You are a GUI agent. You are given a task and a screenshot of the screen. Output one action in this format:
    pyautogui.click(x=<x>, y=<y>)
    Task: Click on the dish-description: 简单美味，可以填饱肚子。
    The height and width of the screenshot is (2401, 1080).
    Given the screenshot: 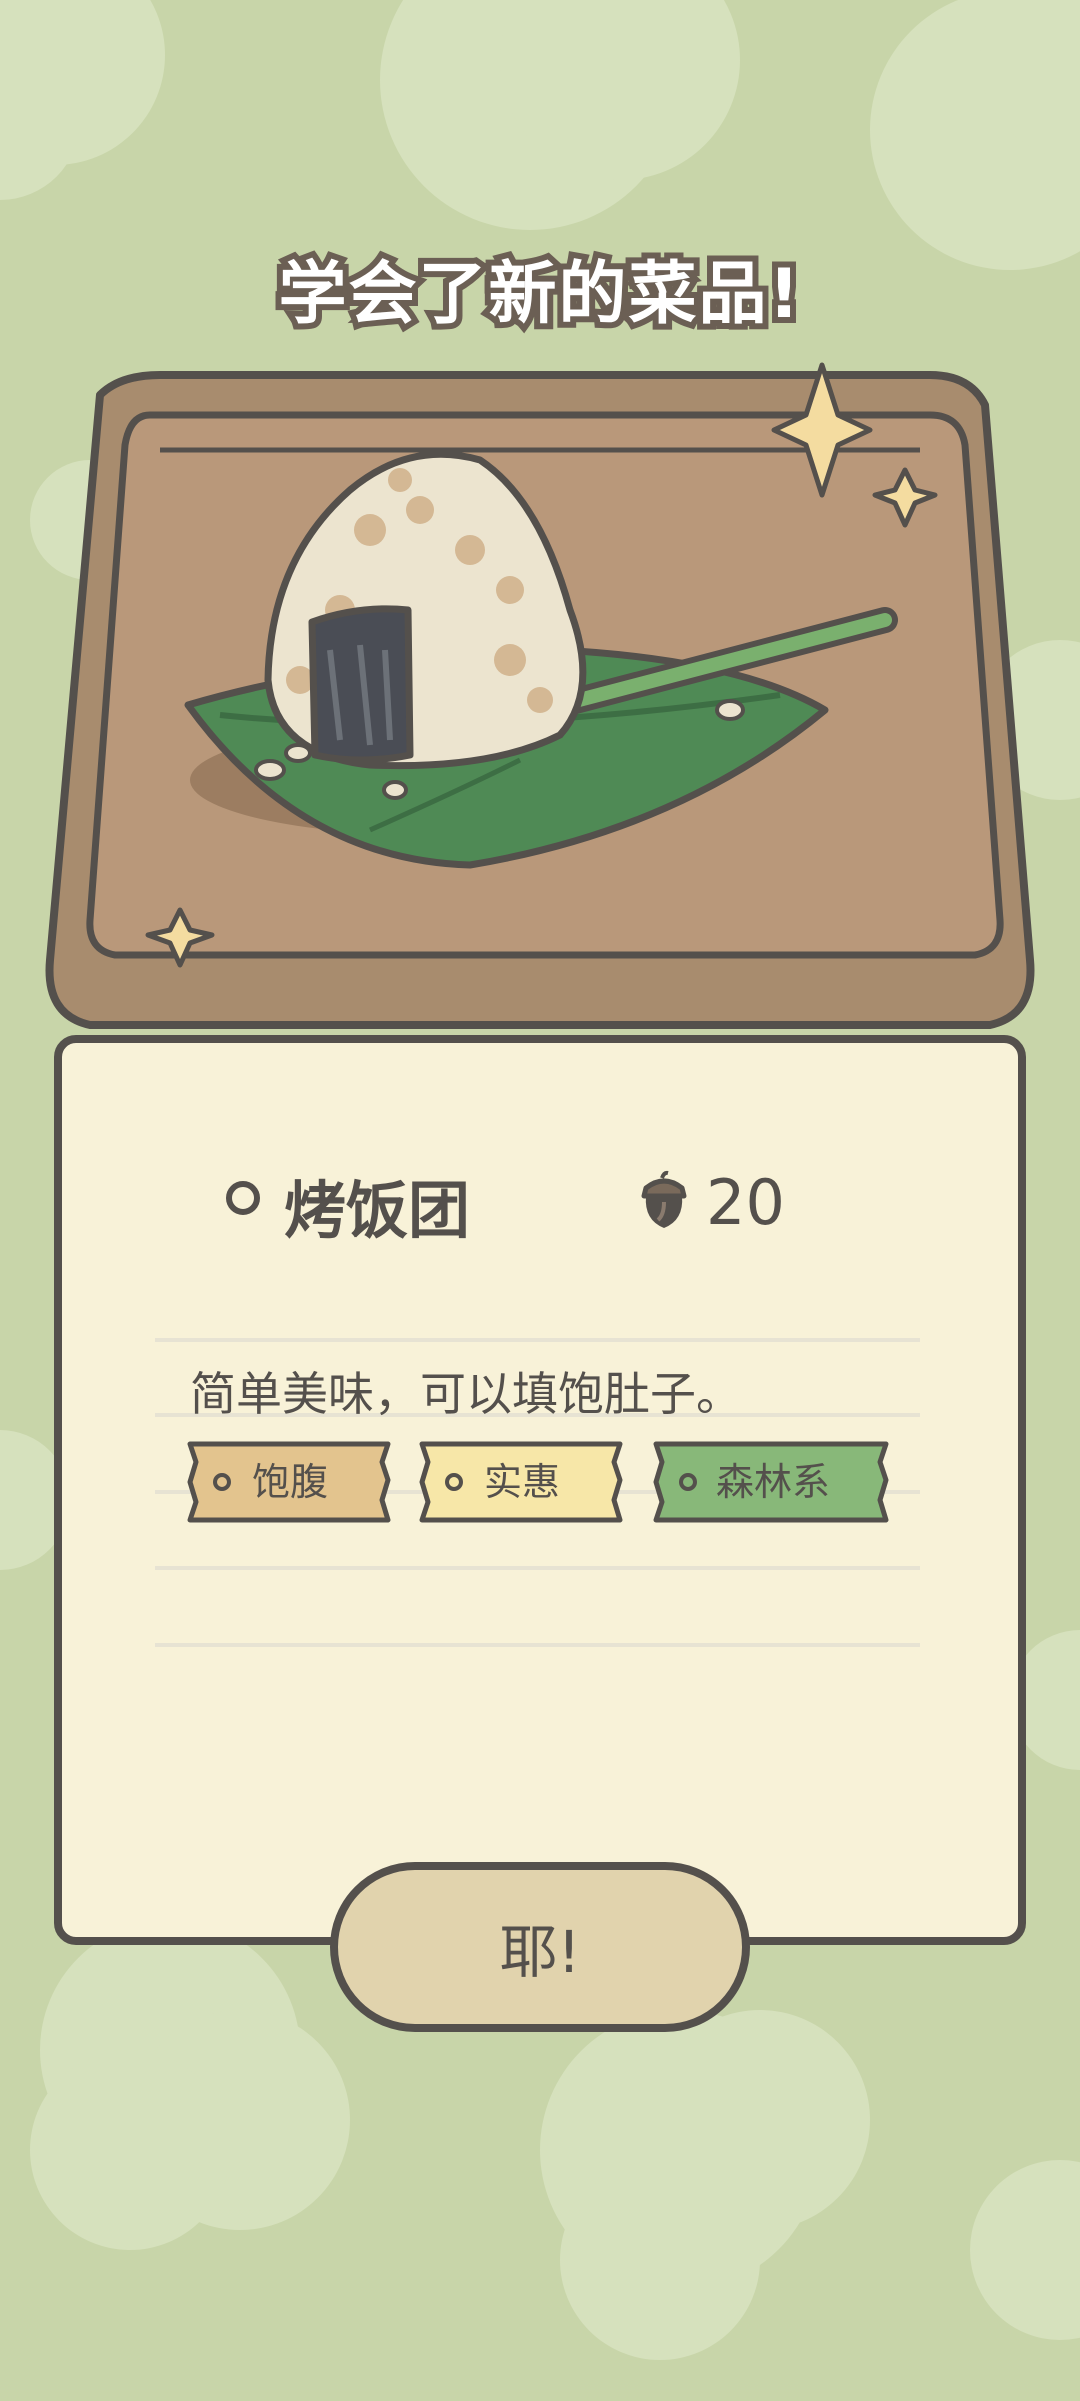 What is the action you would take?
    pyautogui.click(x=466, y=1394)
    